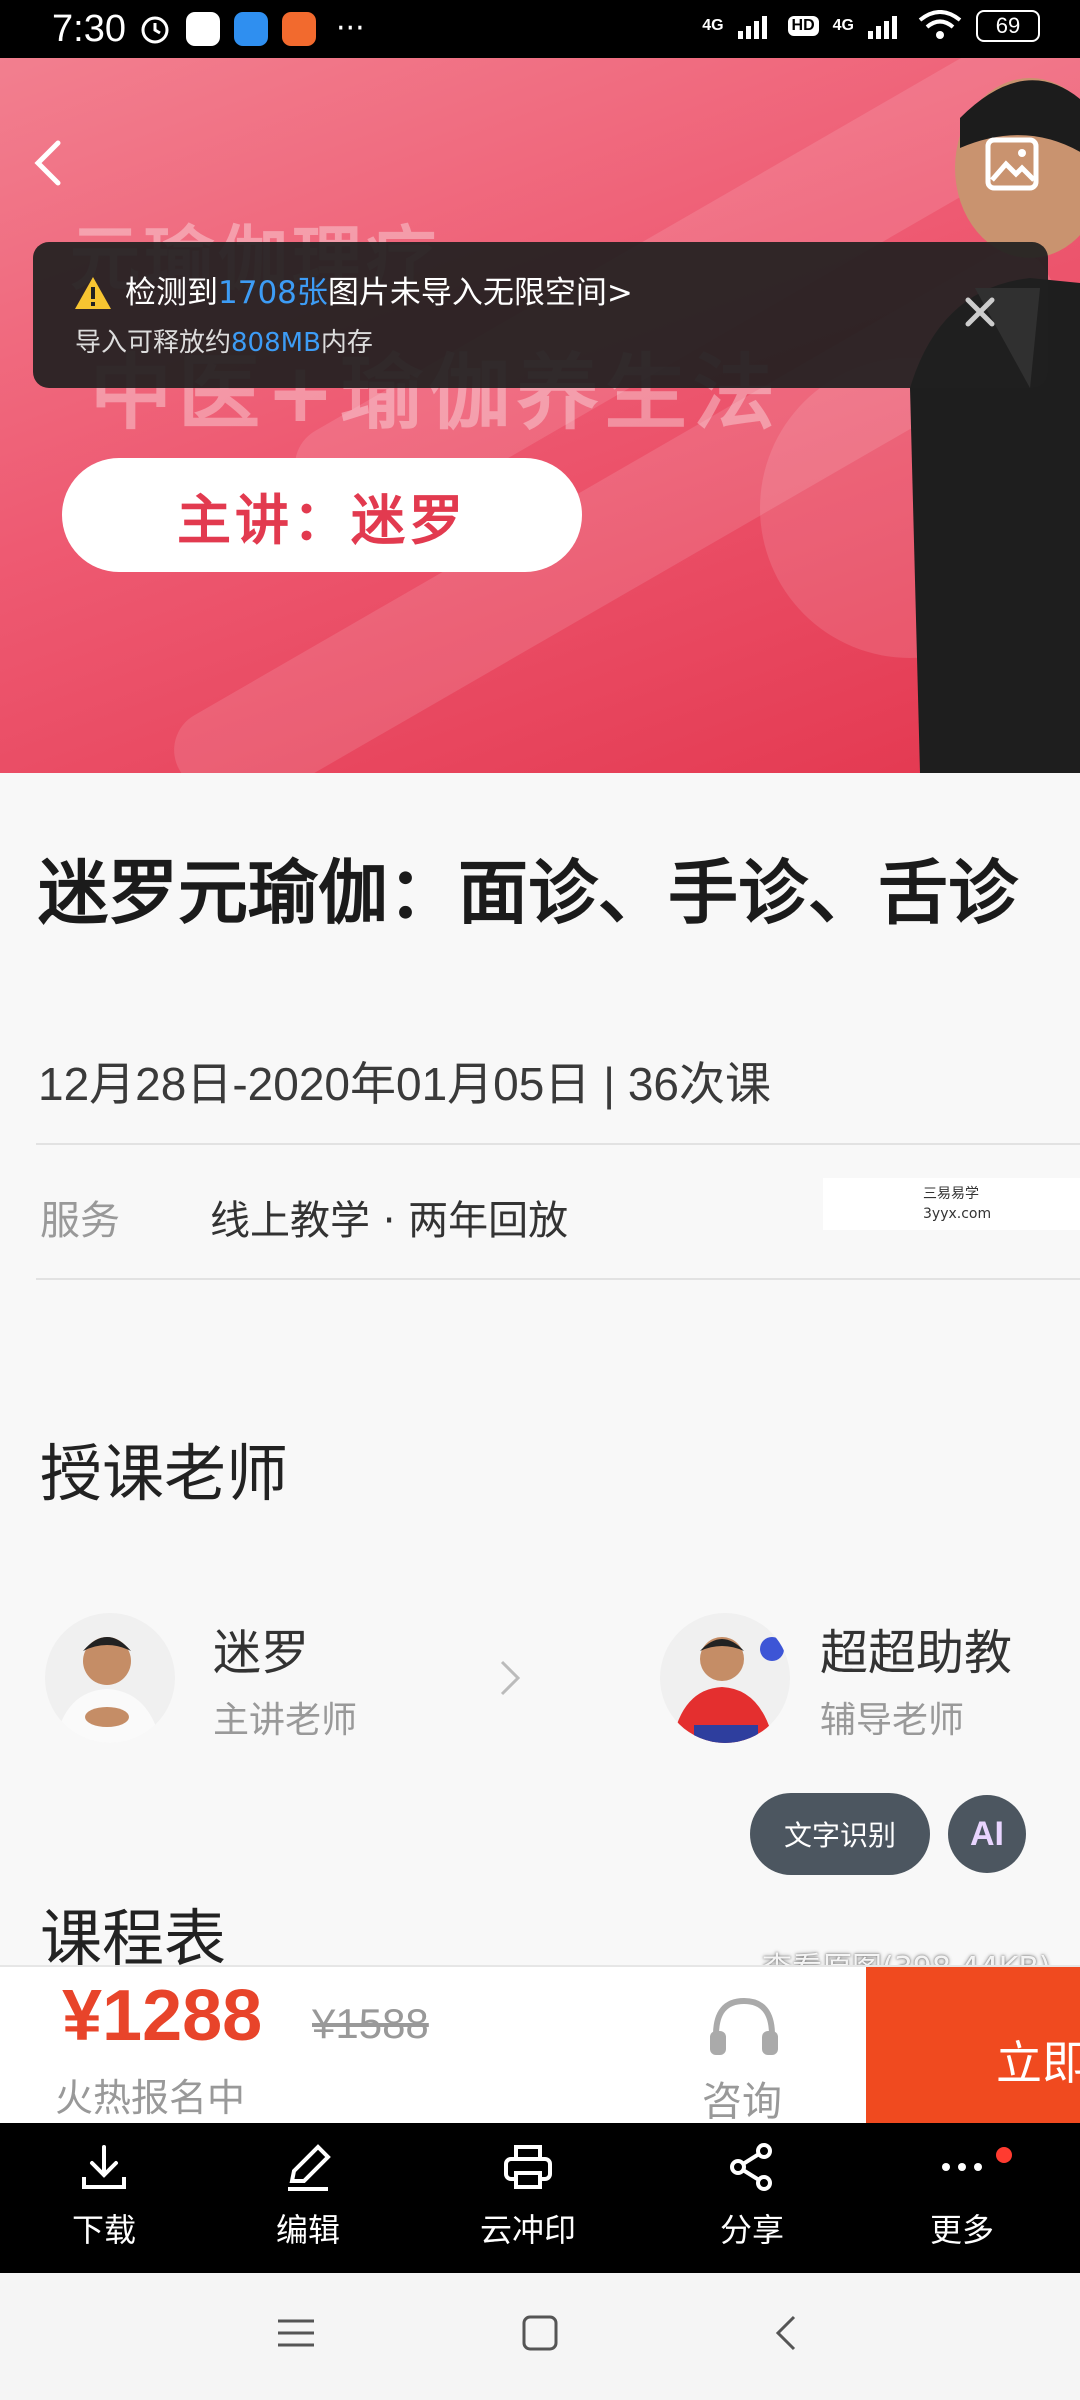 The image size is (1080, 2400). Describe the element at coordinates (104, 2196) in the screenshot. I see `download-button: 下载` at that location.